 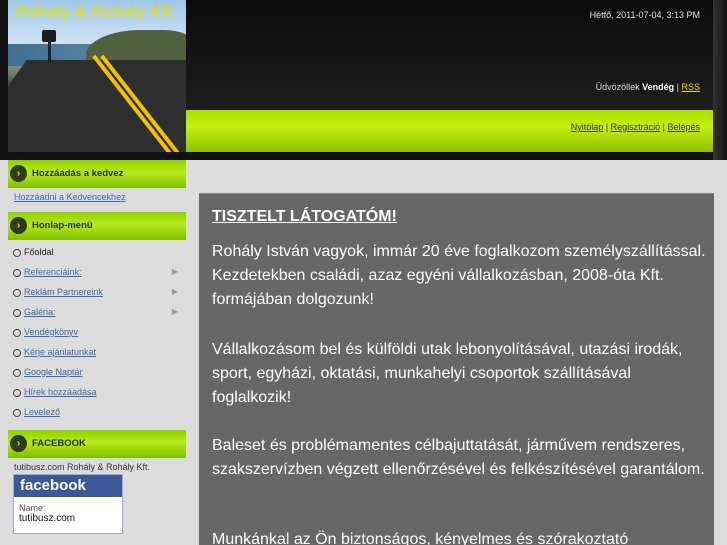 I want to click on header-road-photo, so click(x=97, y=76).